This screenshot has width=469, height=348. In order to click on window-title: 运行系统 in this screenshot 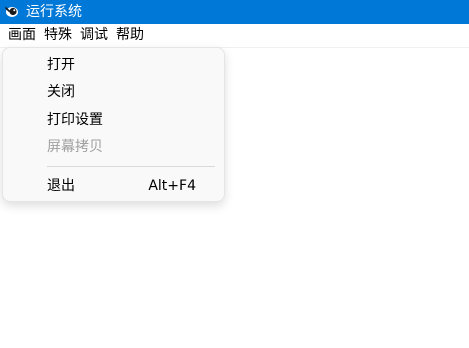, I will do `click(54, 12)`.